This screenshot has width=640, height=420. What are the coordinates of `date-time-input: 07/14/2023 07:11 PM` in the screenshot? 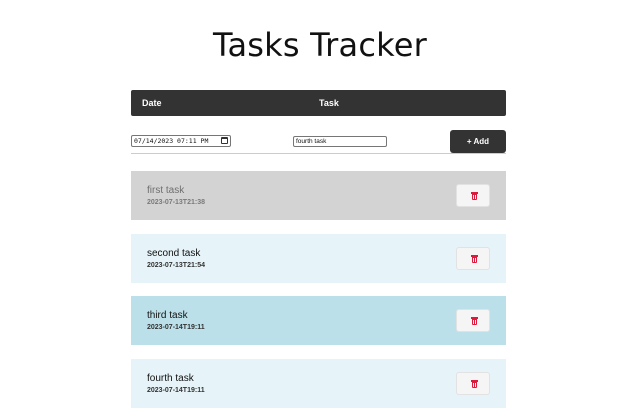 It's located at (181, 141).